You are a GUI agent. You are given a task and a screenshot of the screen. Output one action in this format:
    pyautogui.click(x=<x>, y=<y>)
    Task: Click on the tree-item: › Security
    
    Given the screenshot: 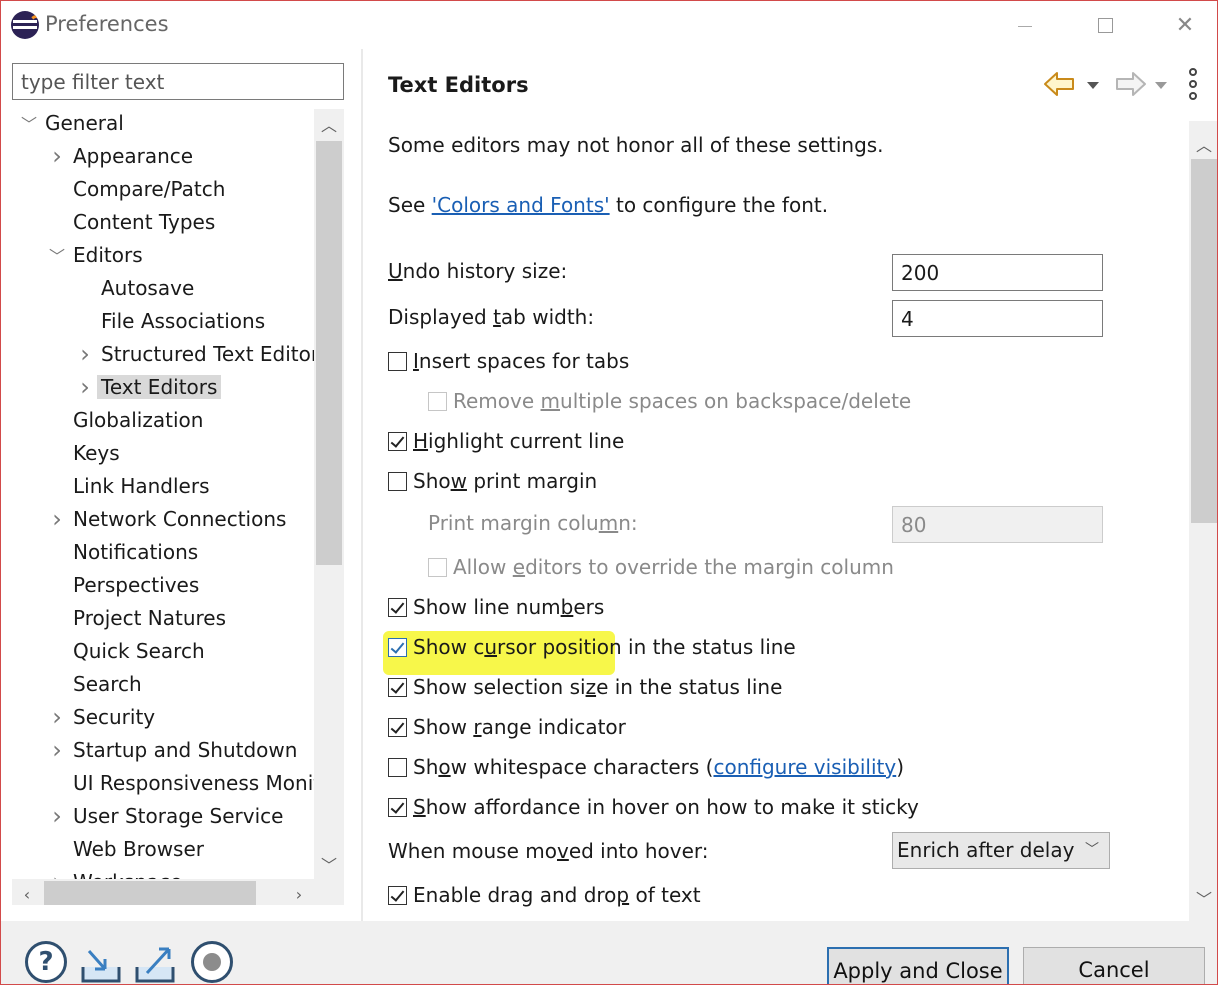 What is the action you would take?
    pyautogui.click(x=163, y=719)
    